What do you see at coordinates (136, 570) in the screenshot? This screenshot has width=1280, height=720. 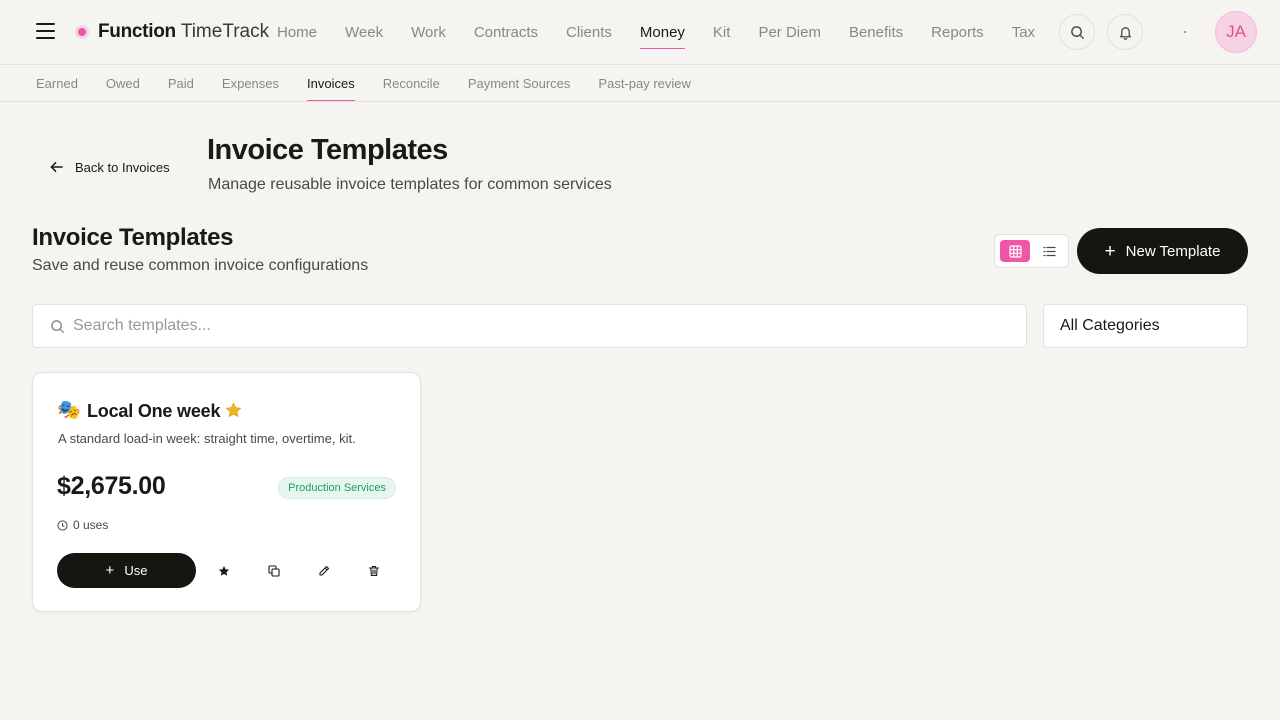 I see `use-label: Use` at bounding box center [136, 570].